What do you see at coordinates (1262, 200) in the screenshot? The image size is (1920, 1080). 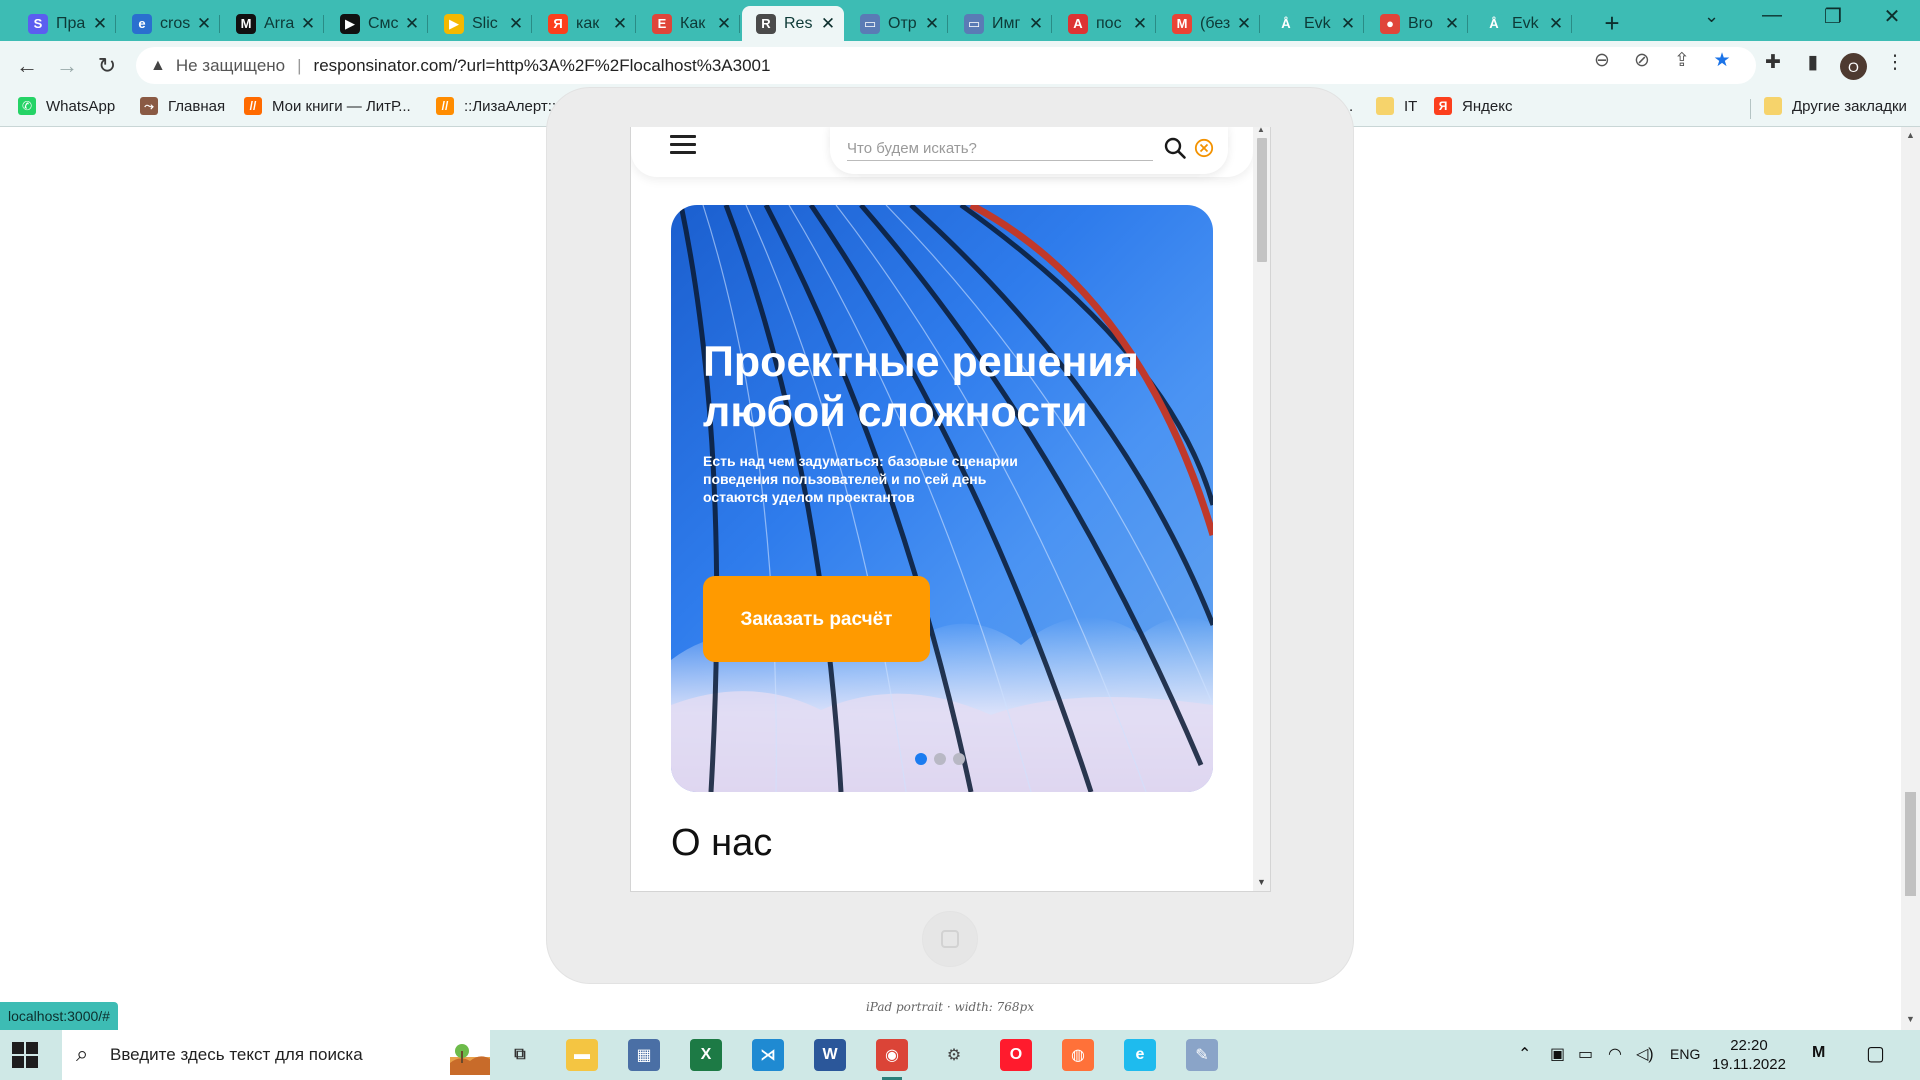 I see `iframe-scrollbar-thumb` at bounding box center [1262, 200].